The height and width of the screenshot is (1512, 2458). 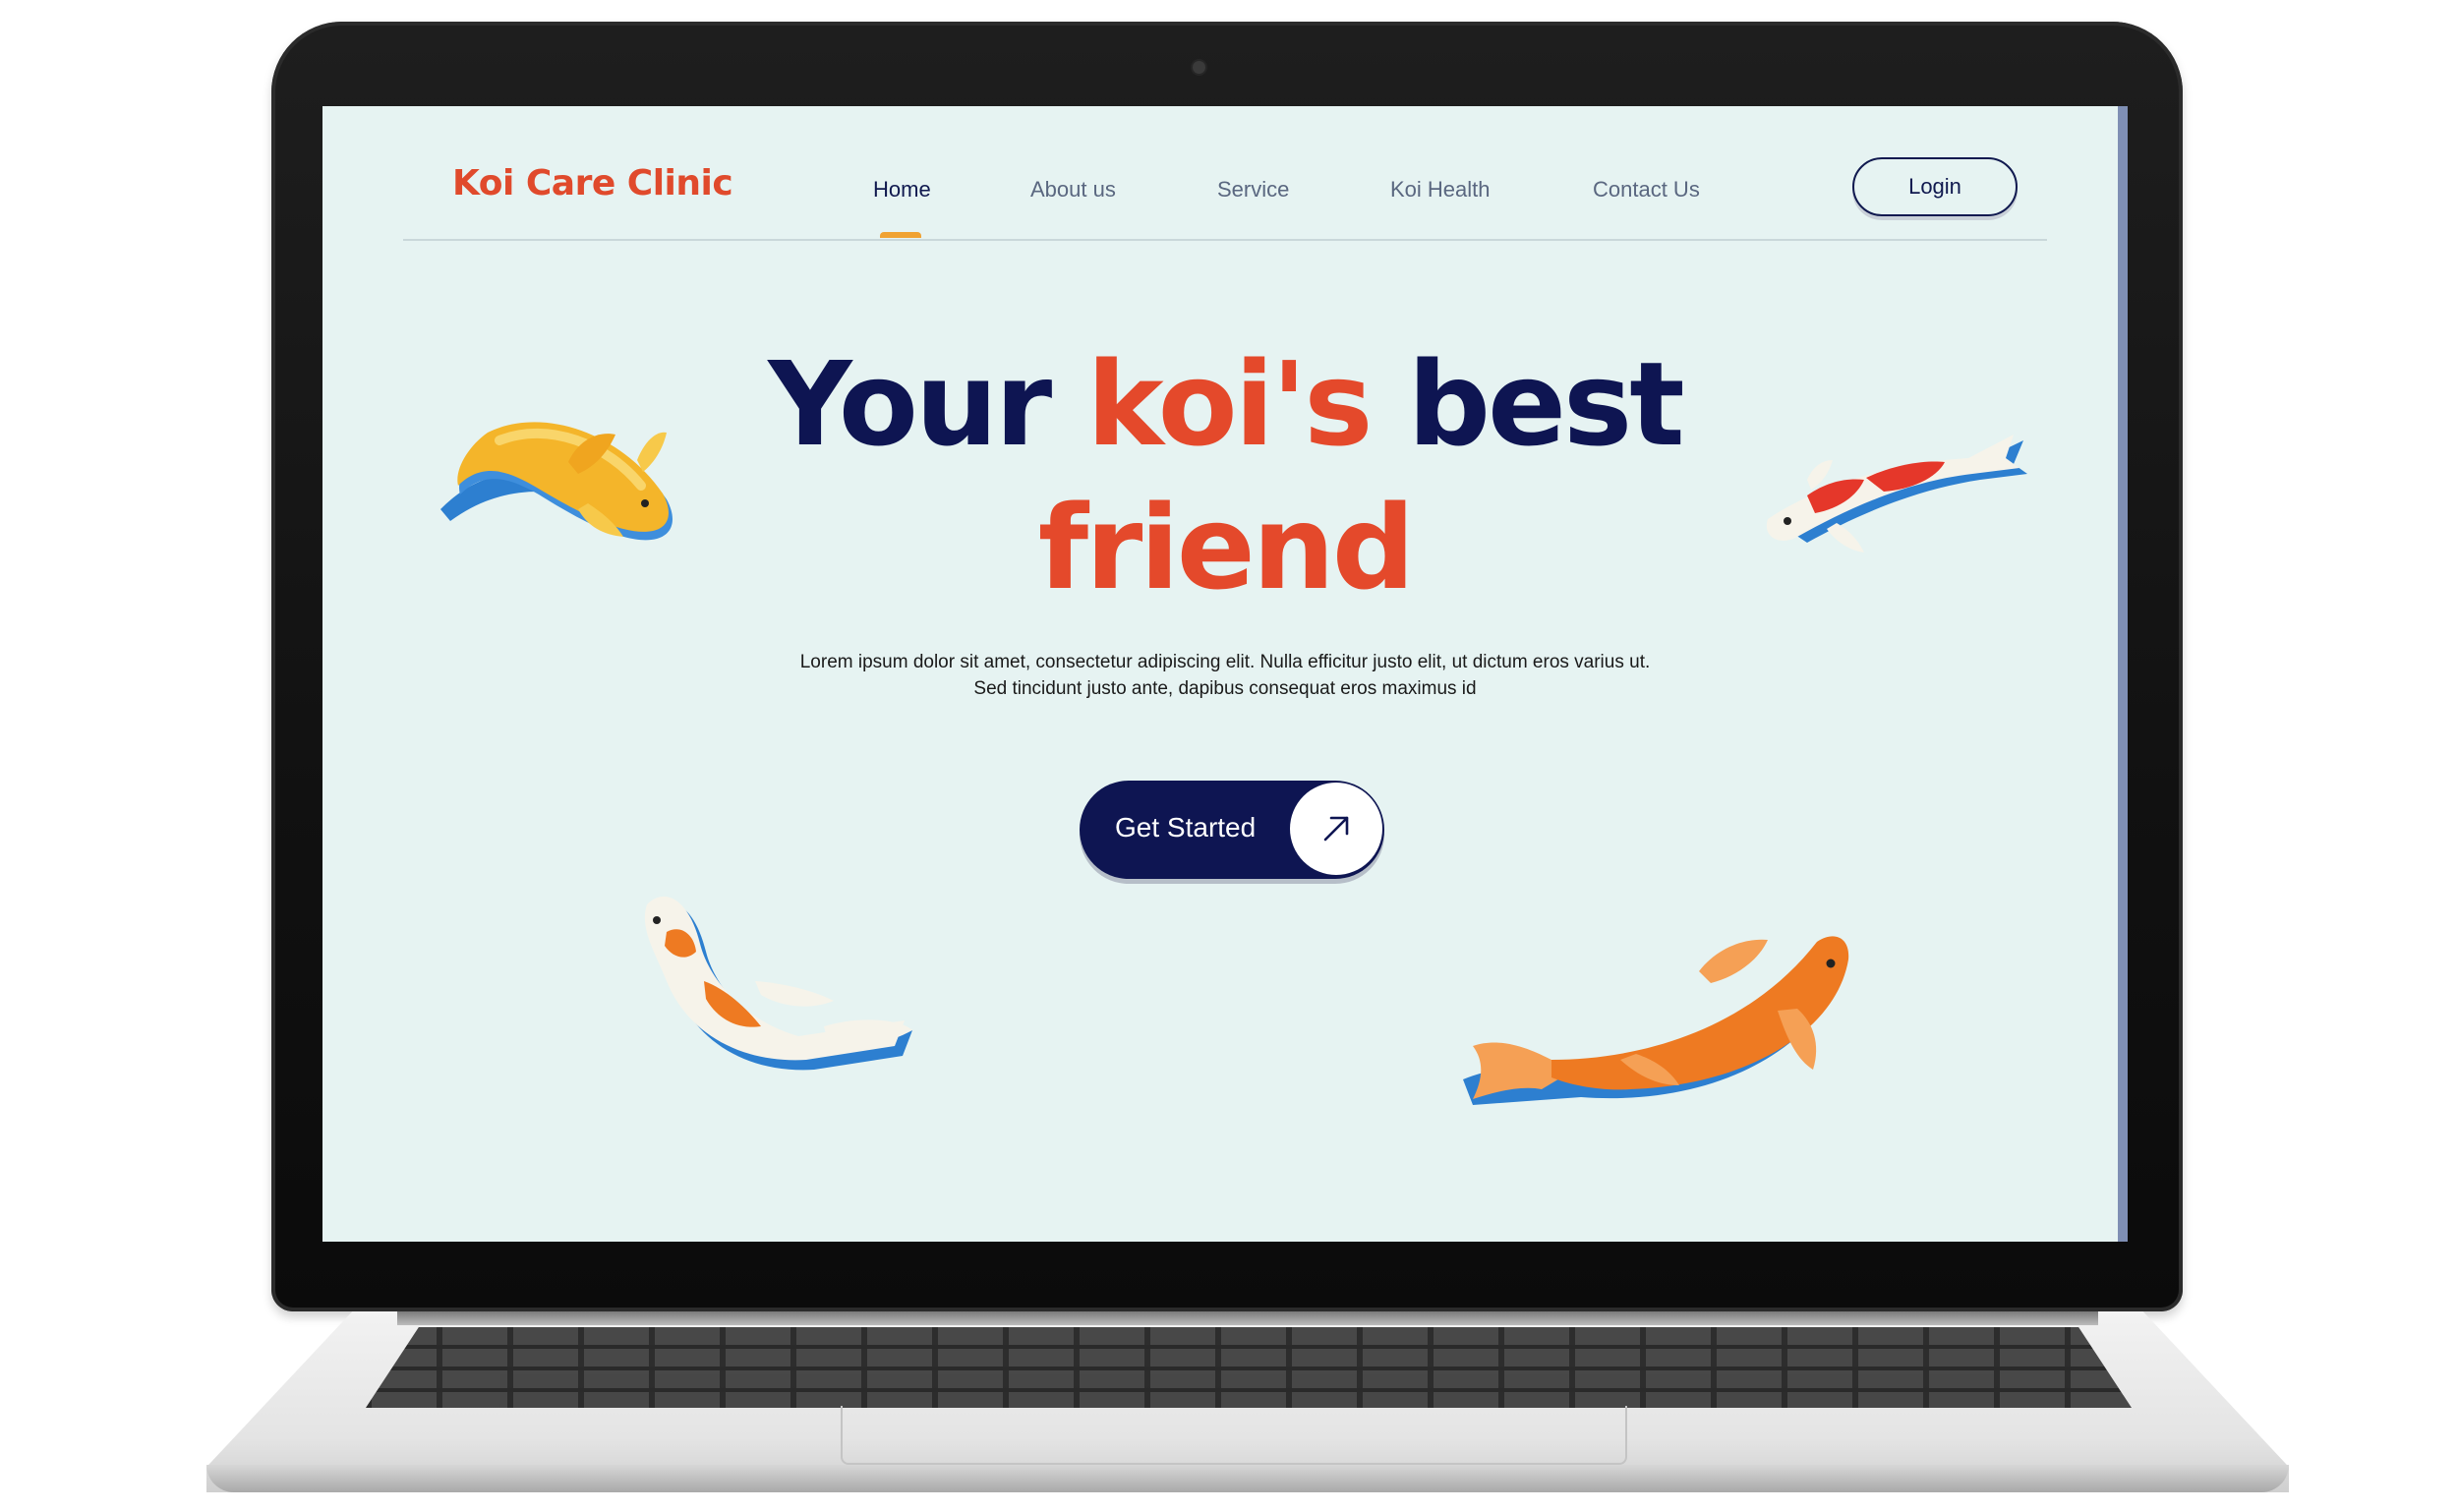 I want to click on yellow-koi-icon, so click(x=556, y=481).